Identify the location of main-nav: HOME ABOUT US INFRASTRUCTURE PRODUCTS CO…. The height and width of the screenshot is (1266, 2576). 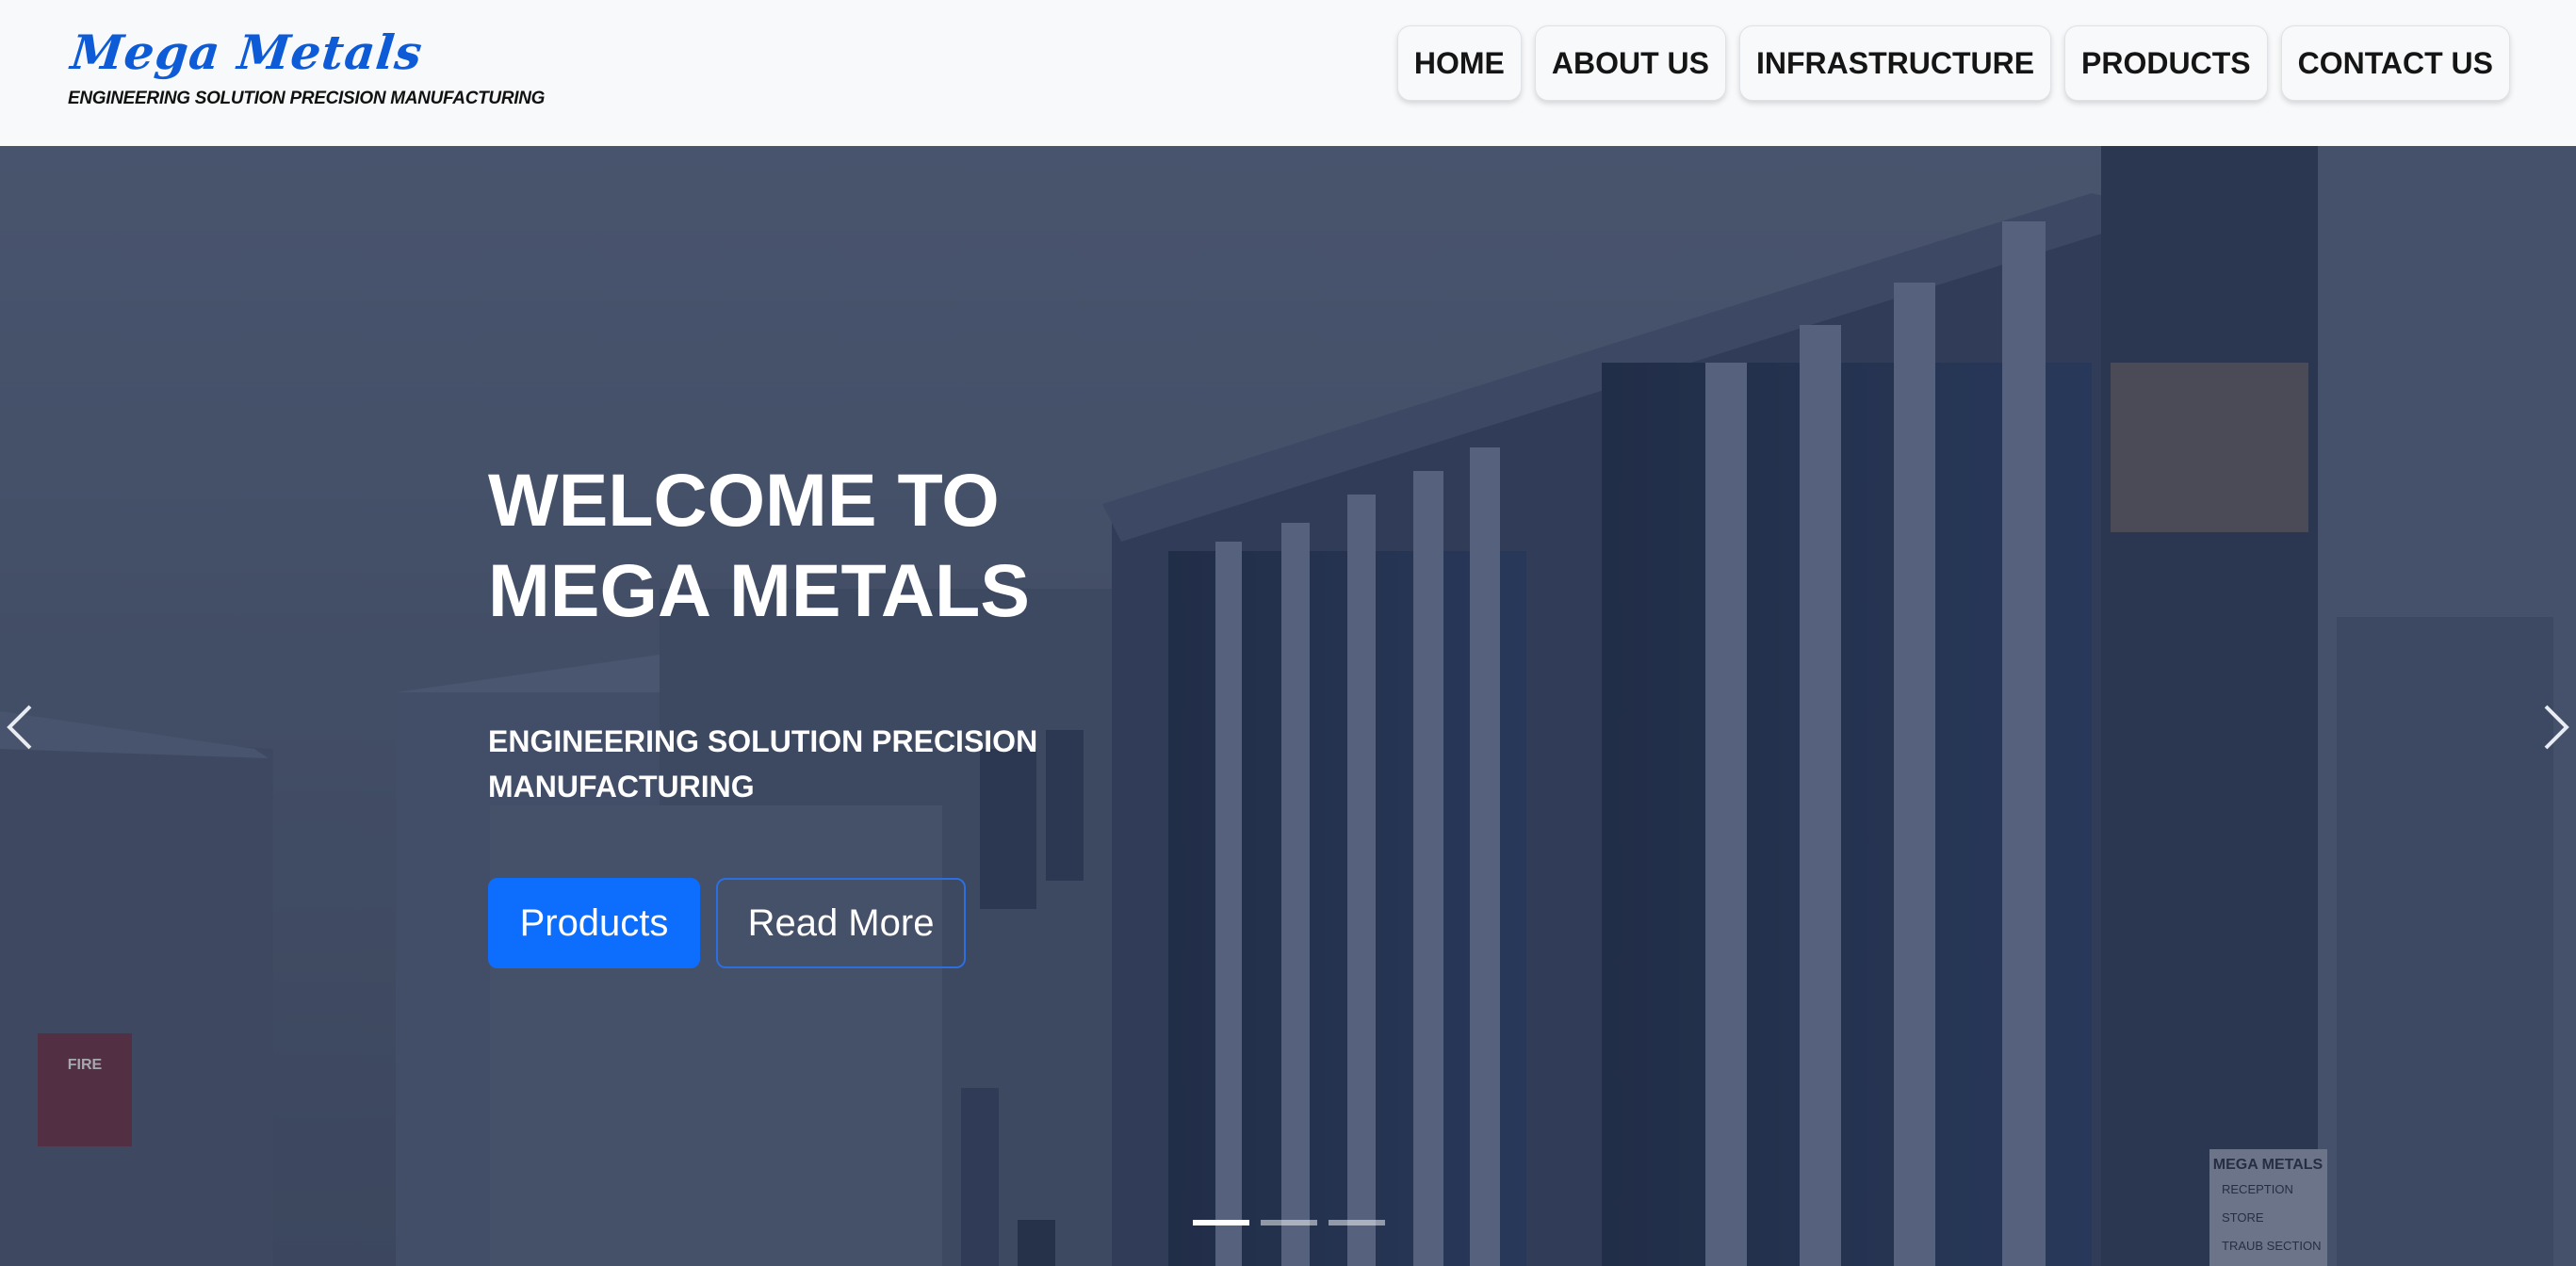
(1953, 63).